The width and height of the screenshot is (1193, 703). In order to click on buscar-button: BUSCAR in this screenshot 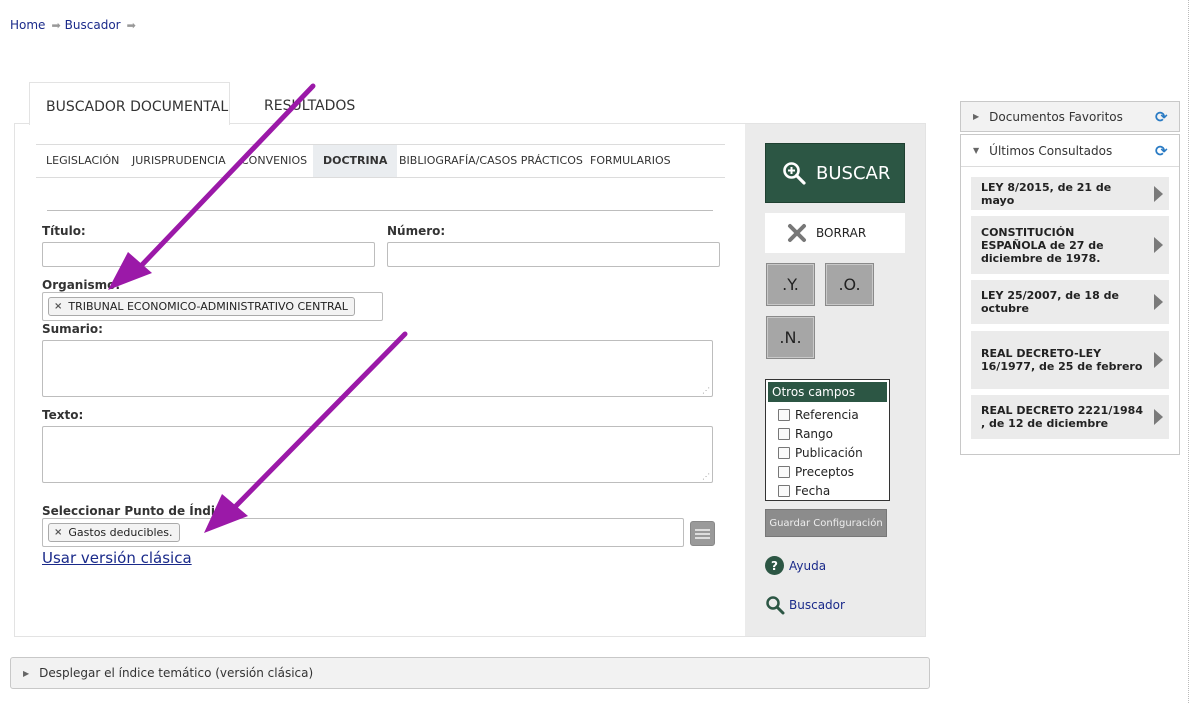, I will do `click(835, 173)`.